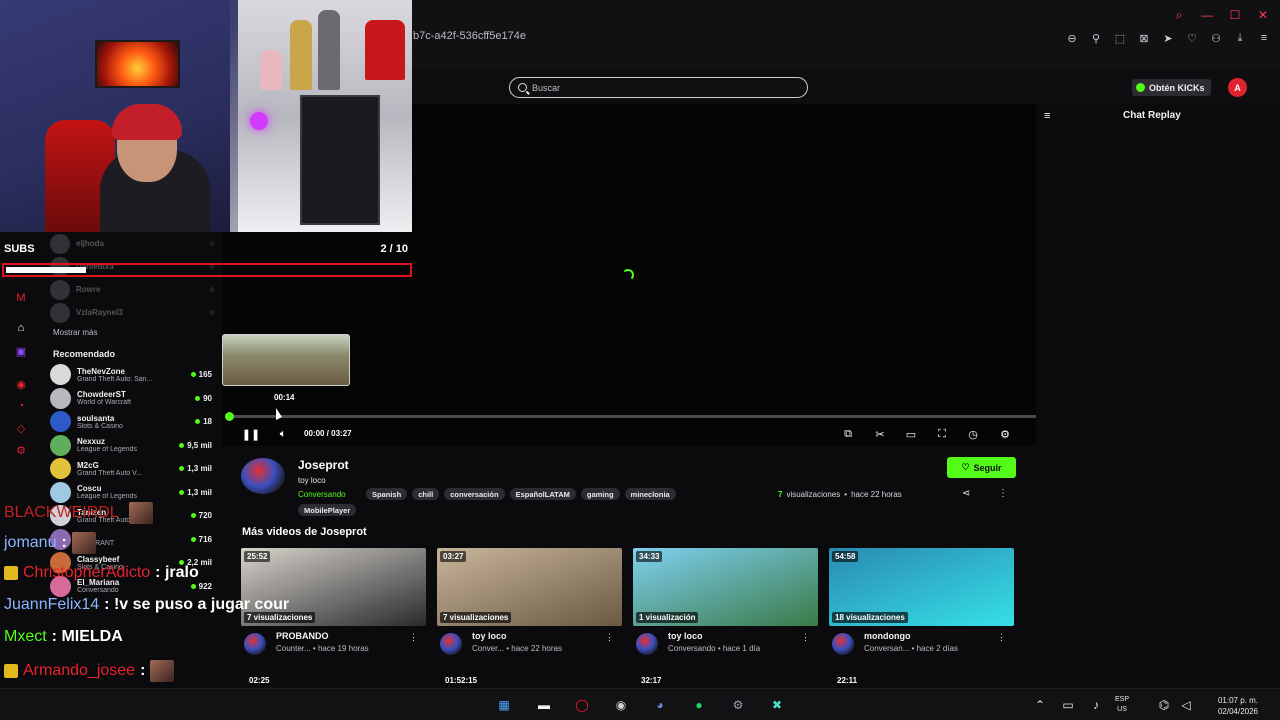 The image size is (1280, 720). What do you see at coordinates (131, 469) in the screenshot?
I see `recommended-item: M2cG Grand Theft Auto V... 1,3 mil` at bounding box center [131, 469].